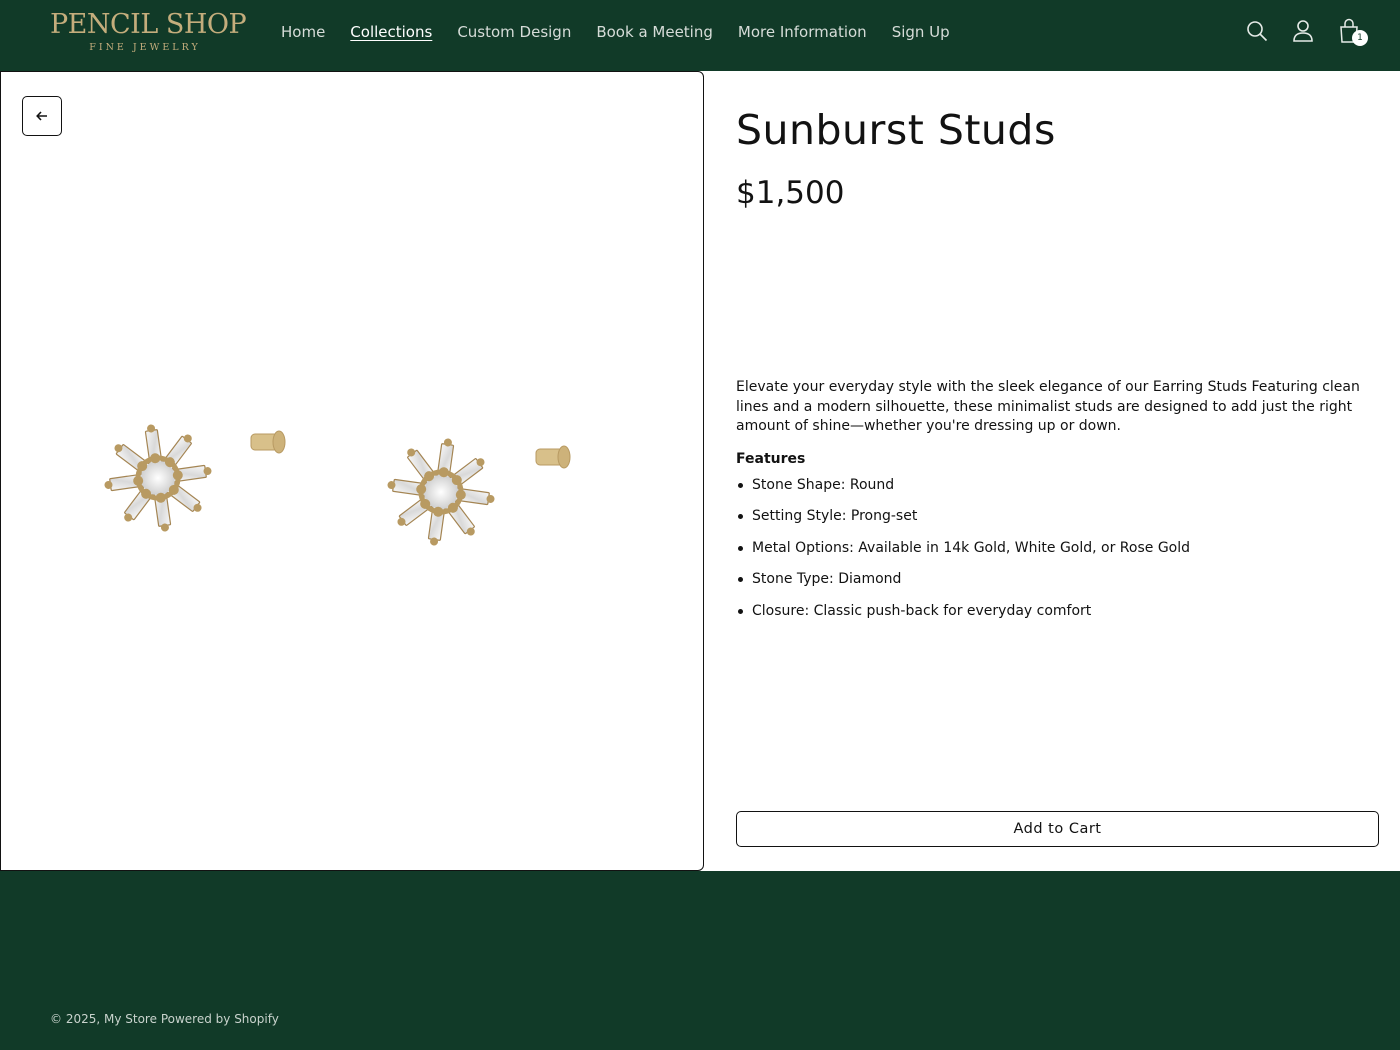 The width and height of the screenshot is (1400, 1050). I want to click on search-icon, so click(1257, 31).